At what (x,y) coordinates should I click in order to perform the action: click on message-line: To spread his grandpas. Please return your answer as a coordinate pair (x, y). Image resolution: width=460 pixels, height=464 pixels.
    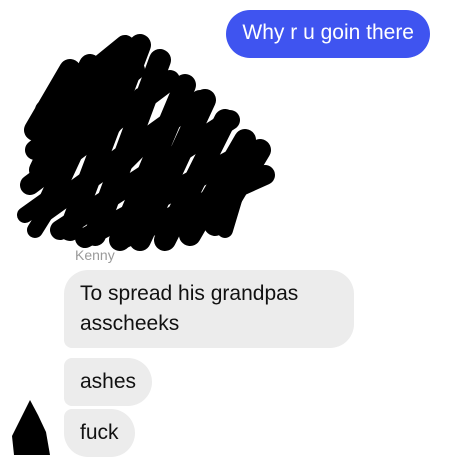
    Looking at the image, I should click on (189, 293).